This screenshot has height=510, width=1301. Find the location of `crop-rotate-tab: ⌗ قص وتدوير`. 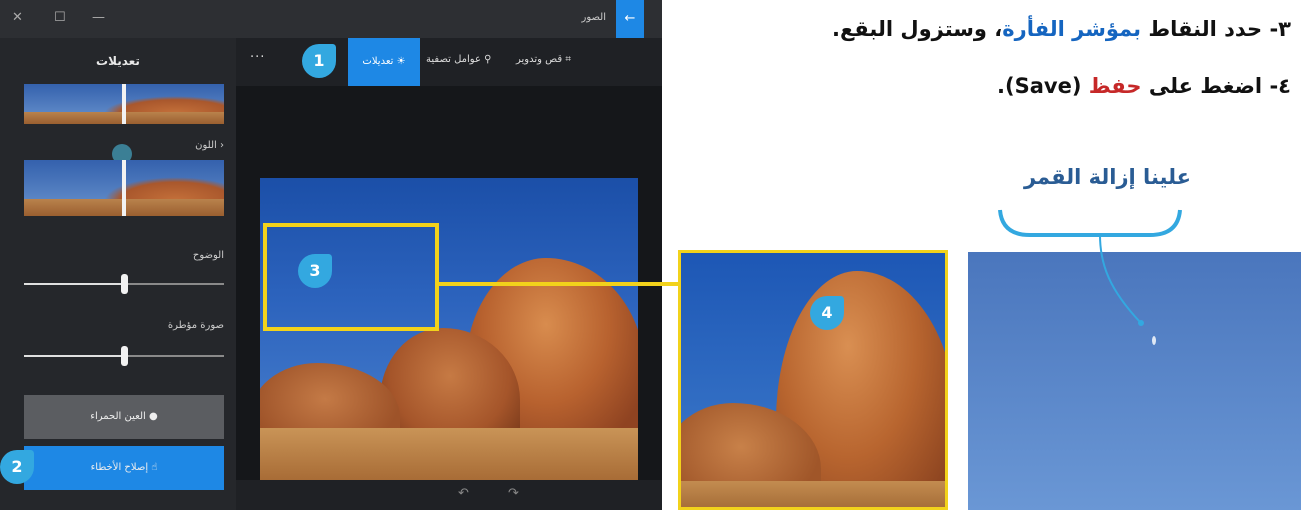

crop-rotate-tab: ⌗ قص وتدوير is located at coordinates (543, 59).